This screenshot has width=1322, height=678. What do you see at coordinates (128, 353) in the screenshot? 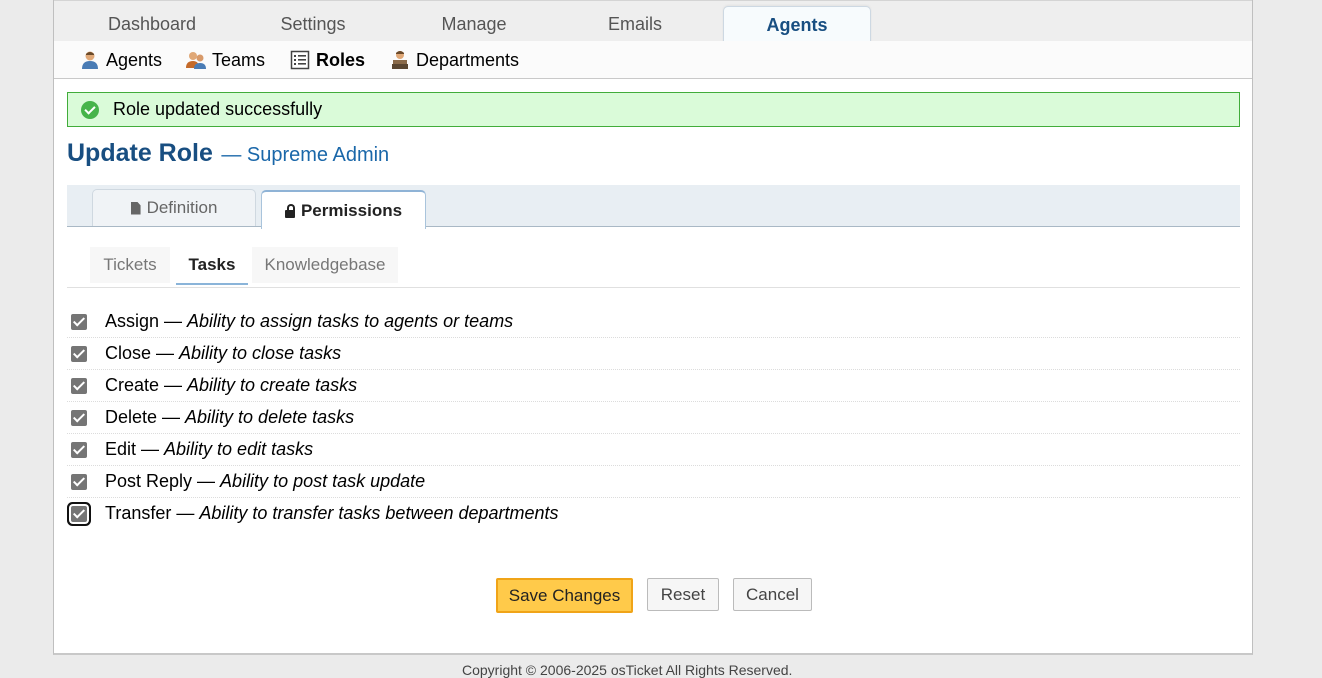
I see `permission-name: Close` at bounding box center [128, 353].